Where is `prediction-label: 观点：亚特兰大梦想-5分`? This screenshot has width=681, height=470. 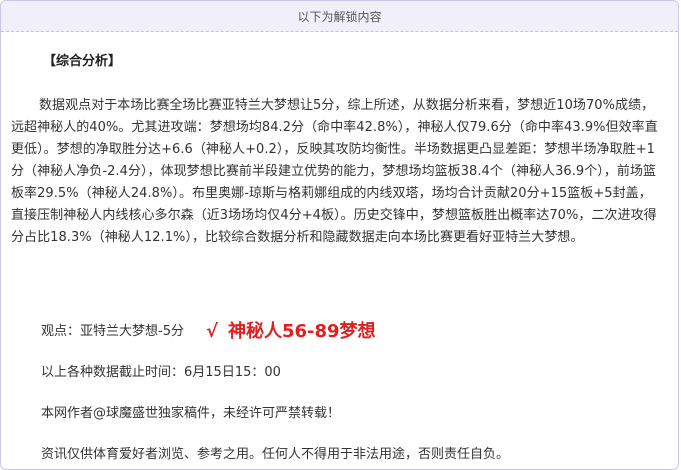 prediction-label: 观点：亚特兰大梦想-5分 is located at coordinates (112, 331).